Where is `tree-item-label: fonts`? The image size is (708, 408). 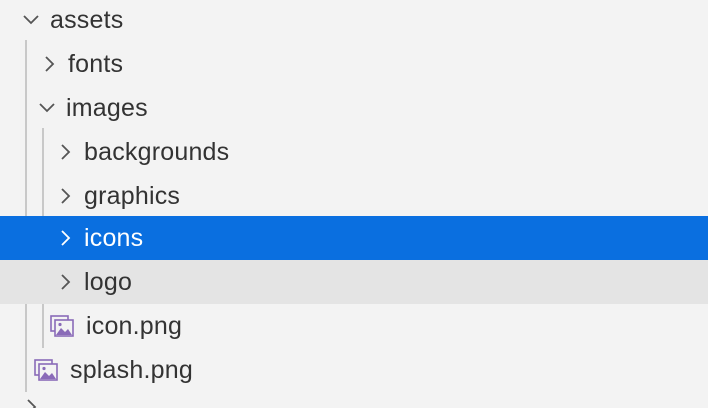
tree-item-label: fonts is located at coordinates (96, 64).